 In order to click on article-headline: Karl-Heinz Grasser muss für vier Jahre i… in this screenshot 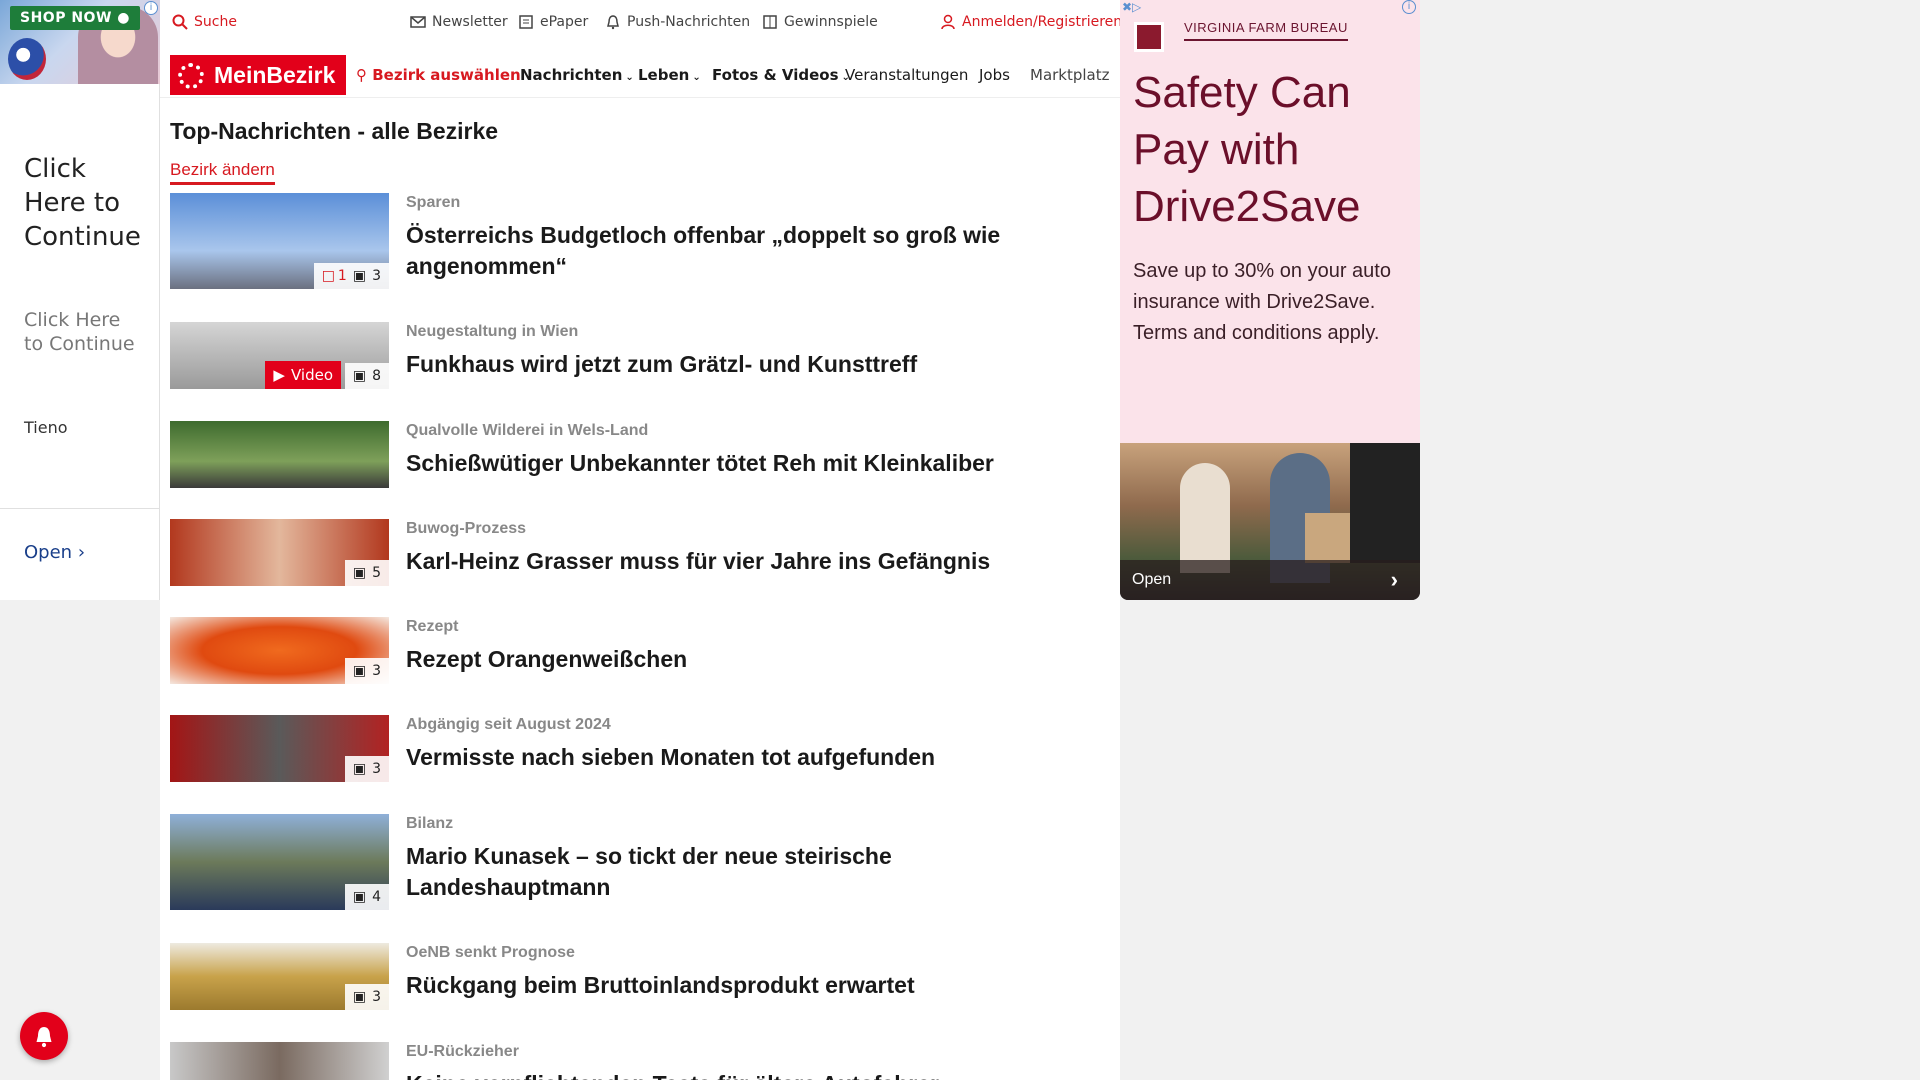, I will do `click(731, 561)`.